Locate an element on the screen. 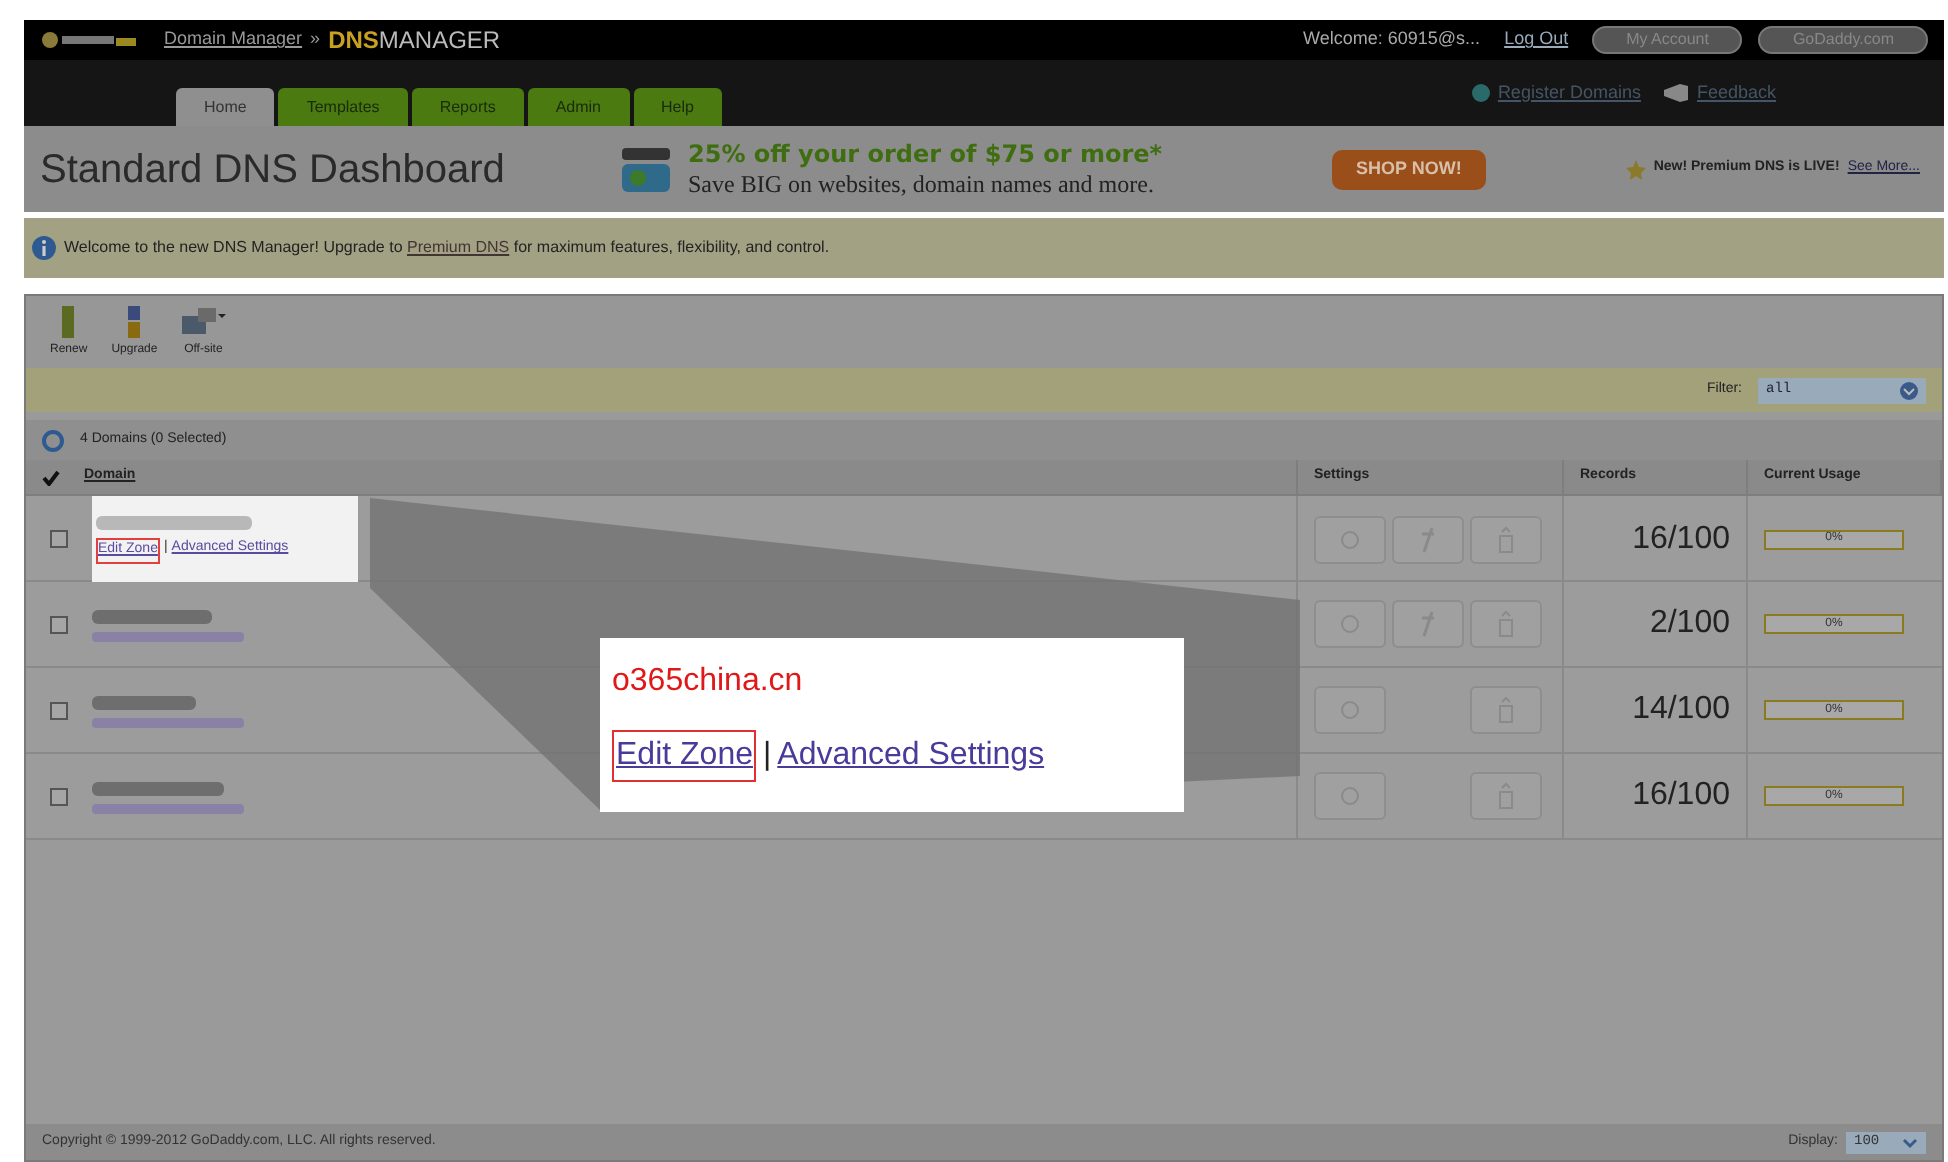 The image size is (1948, 1162). promo-headline: 25% off your order of $75 or more* is located at coordinates (926, 154).